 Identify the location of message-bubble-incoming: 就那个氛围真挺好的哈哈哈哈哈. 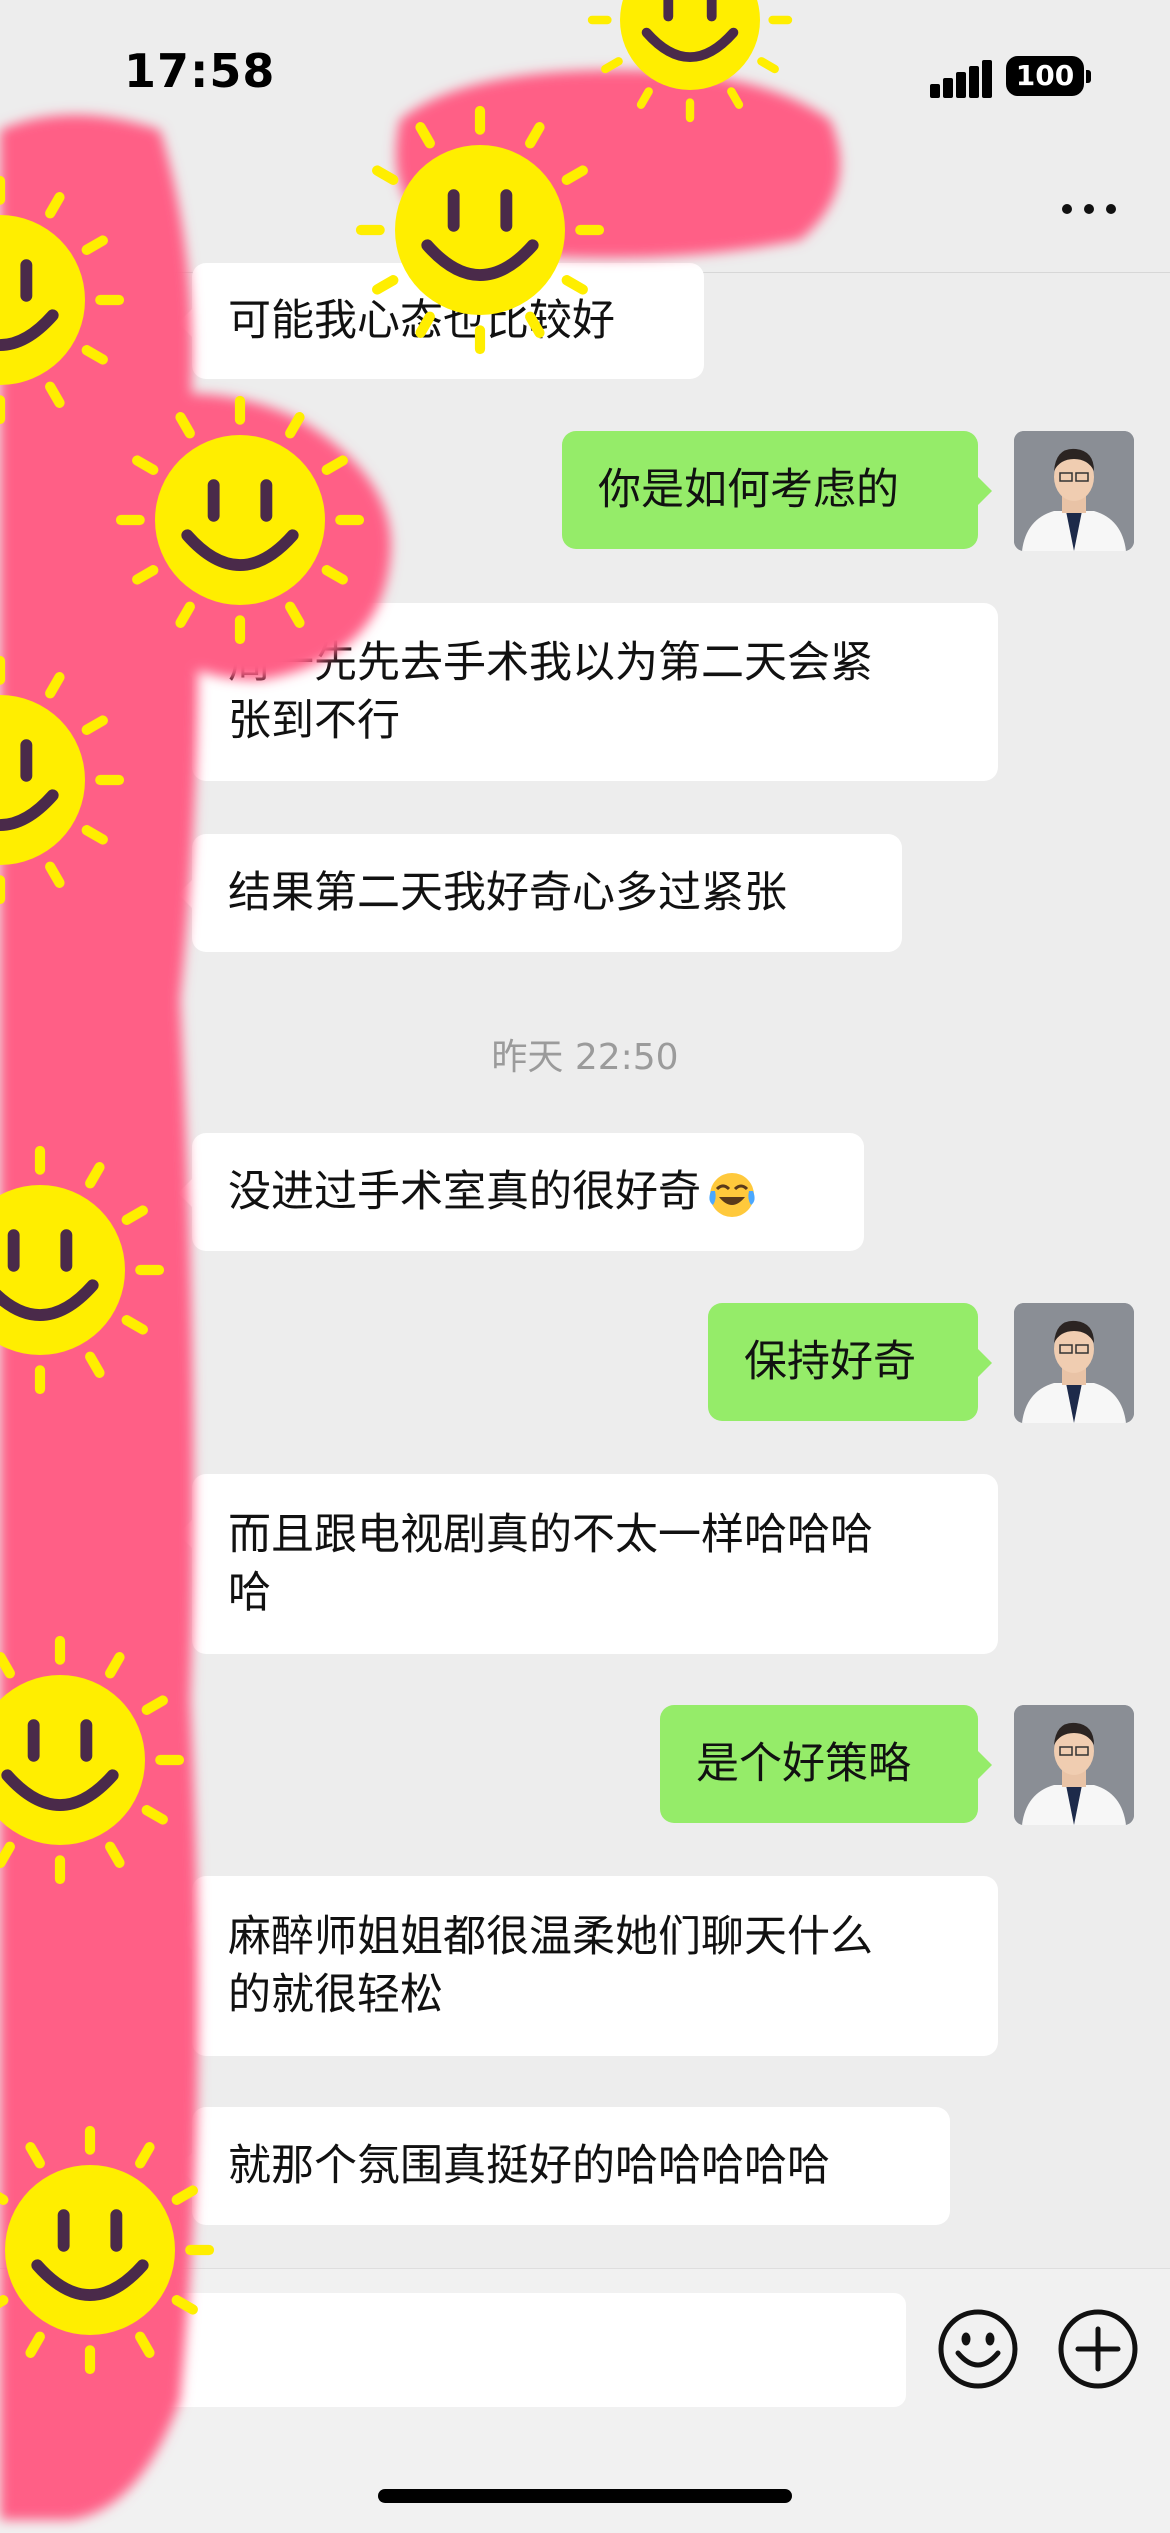
(564, 2166).